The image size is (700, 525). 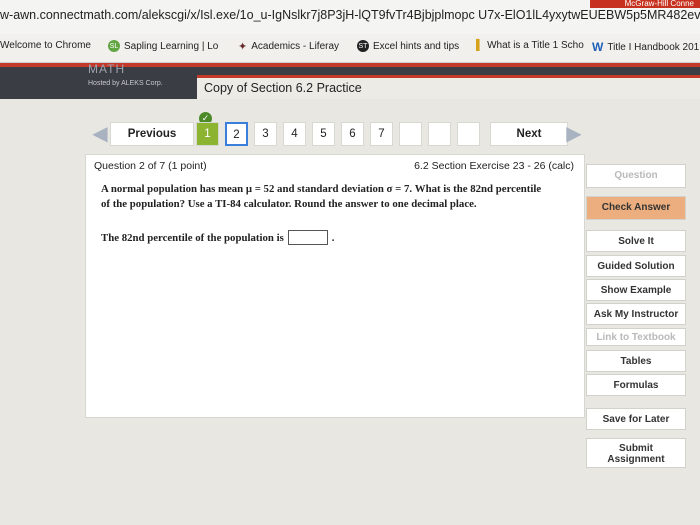 What do you see at coordinates (636, 459) in the screenshot?
I see `submit-label: Assignment` at bounding box center [636, 459].